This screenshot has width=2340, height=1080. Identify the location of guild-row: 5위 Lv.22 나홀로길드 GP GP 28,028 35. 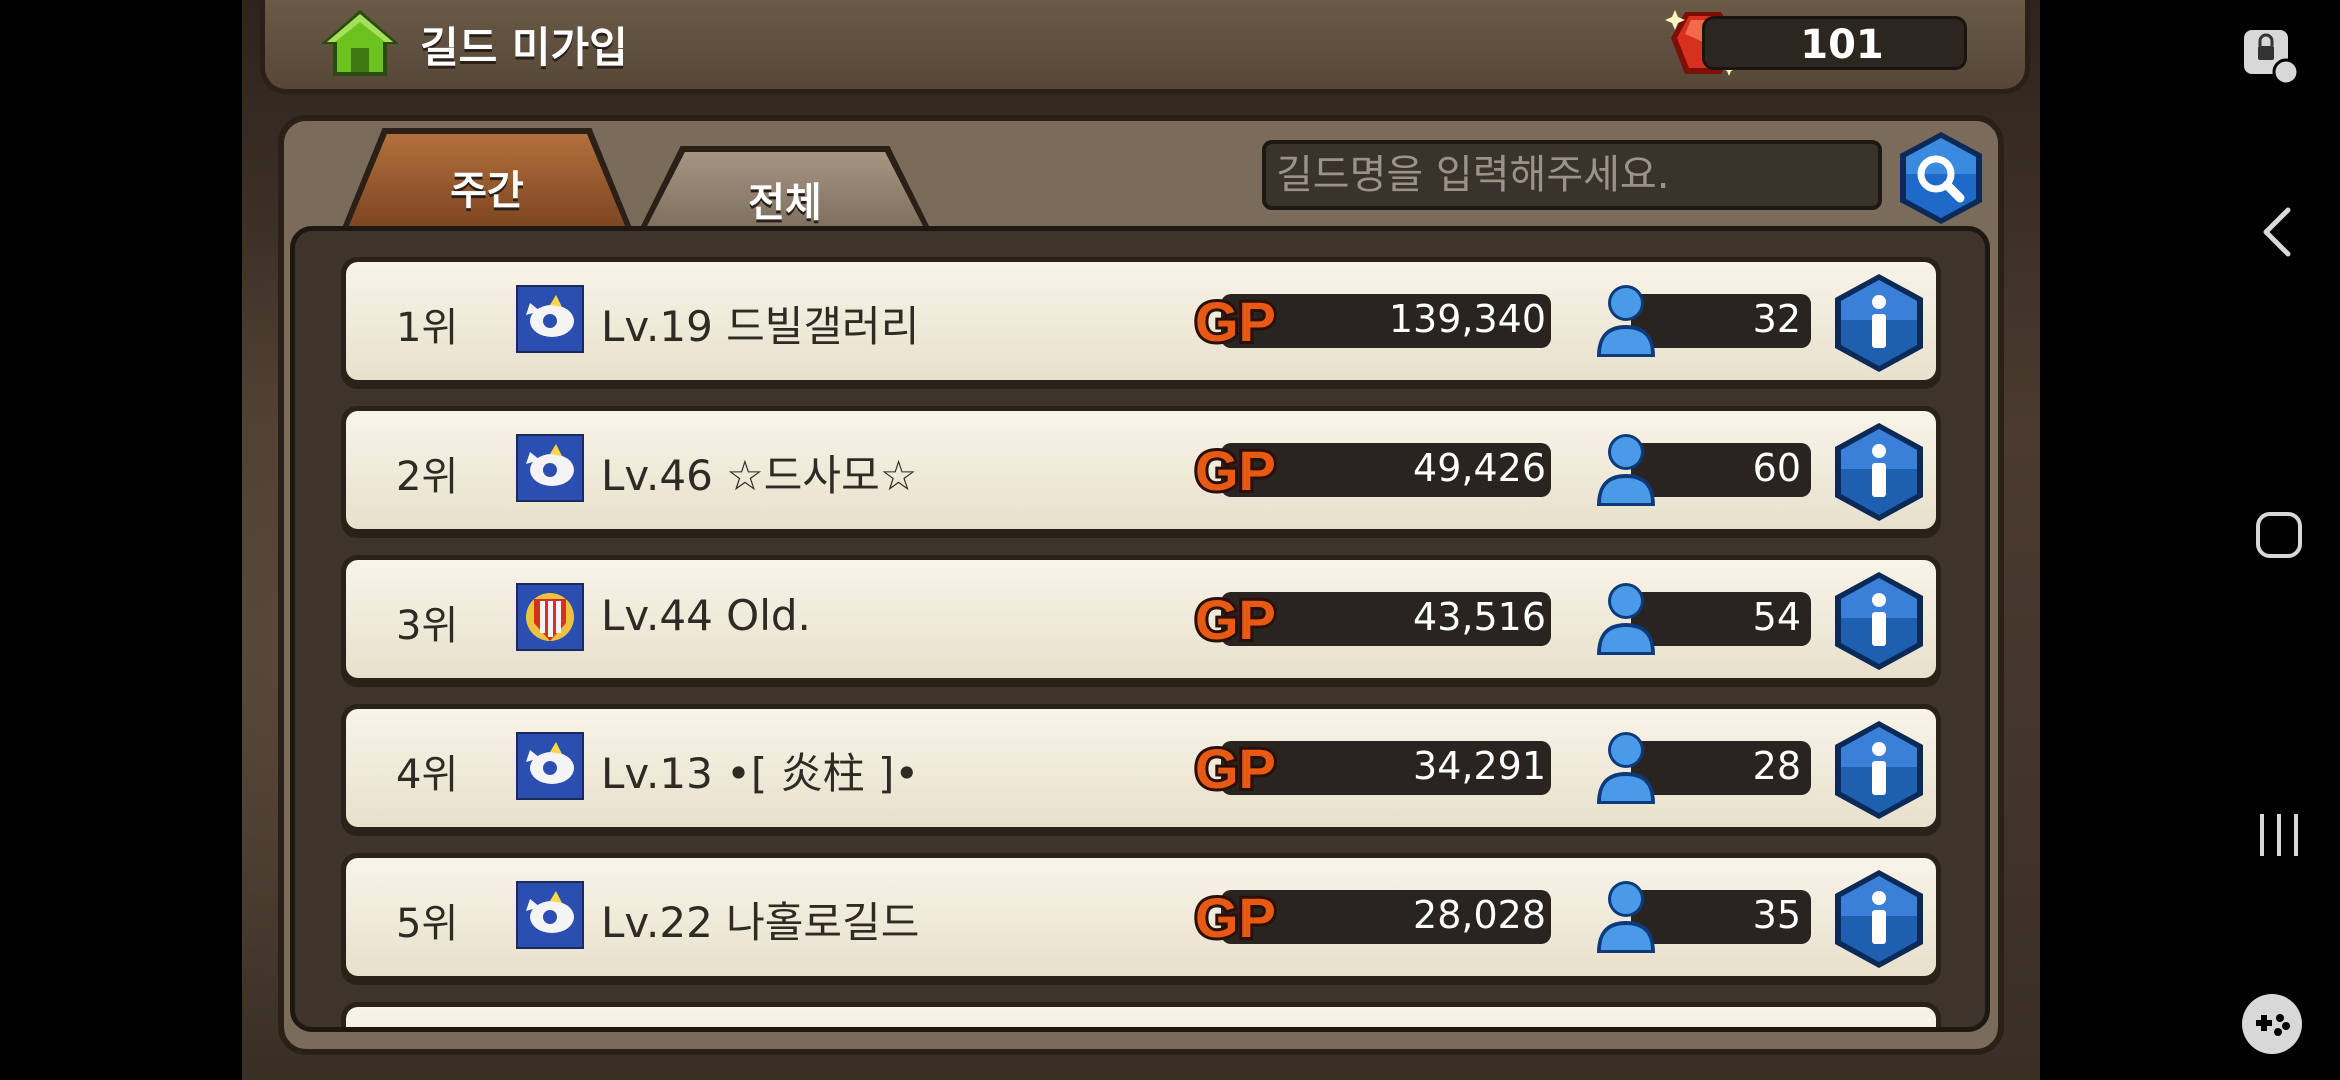
(1141, 919).